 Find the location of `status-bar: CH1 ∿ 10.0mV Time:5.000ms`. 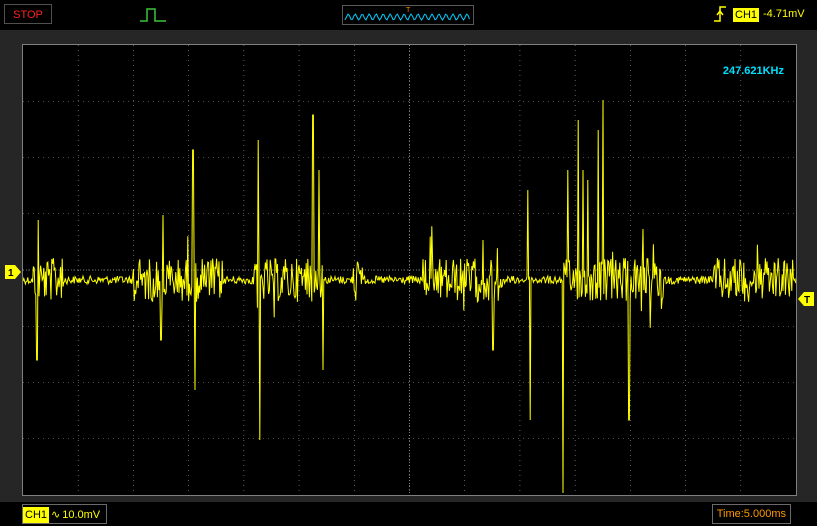

status-bar: CH1 ∿ 10.0mV Time:5.000ms is located at coordinates (408, 514).